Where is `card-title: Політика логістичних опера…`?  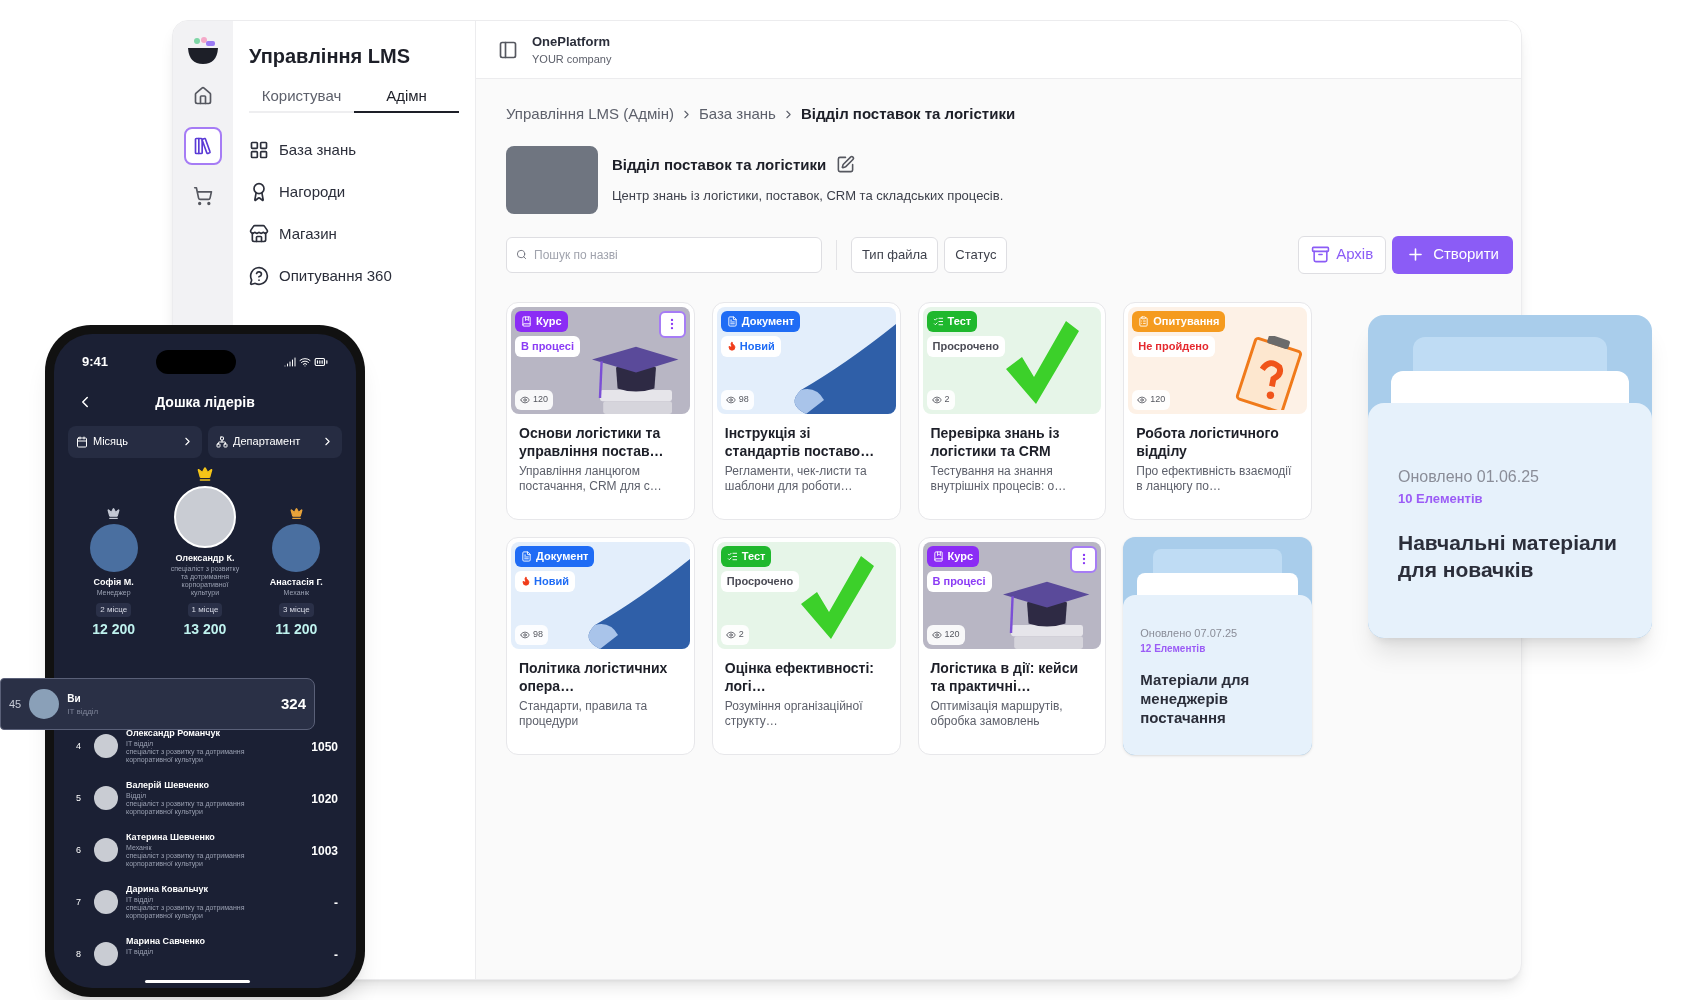 card-title: Політика логістичних опера… is located at coordinates (594, 676).